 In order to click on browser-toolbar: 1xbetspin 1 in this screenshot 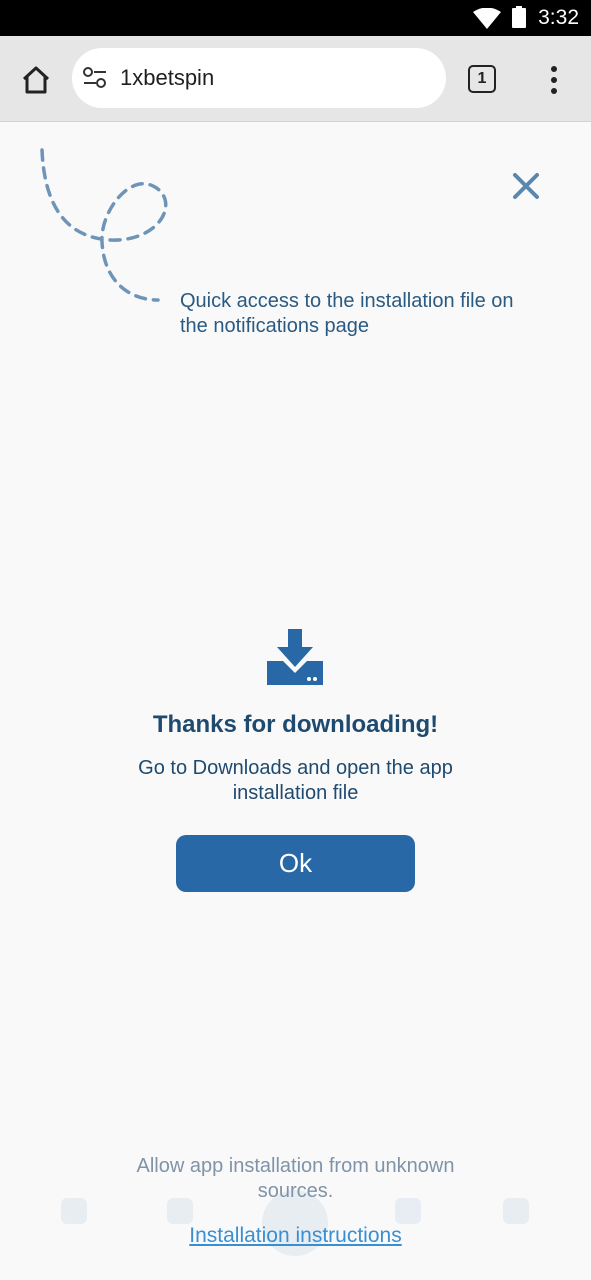, I will do `click(295, 79)`.